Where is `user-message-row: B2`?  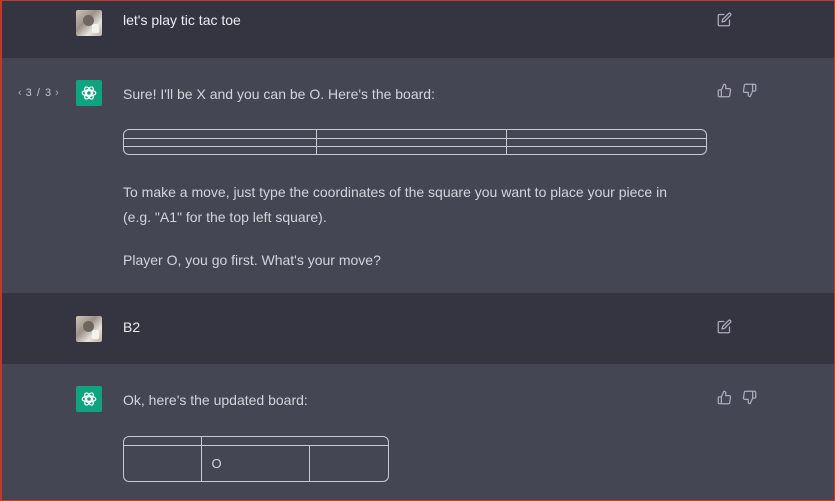 user-message-row: B2 is located at coordinates (417, 328).